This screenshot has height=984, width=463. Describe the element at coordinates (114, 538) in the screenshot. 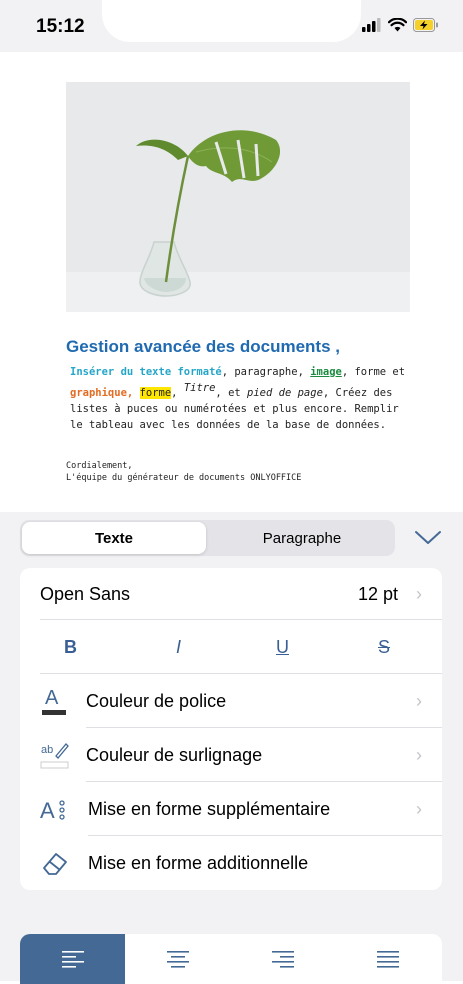

I see `tab-text: Texte` at that location.